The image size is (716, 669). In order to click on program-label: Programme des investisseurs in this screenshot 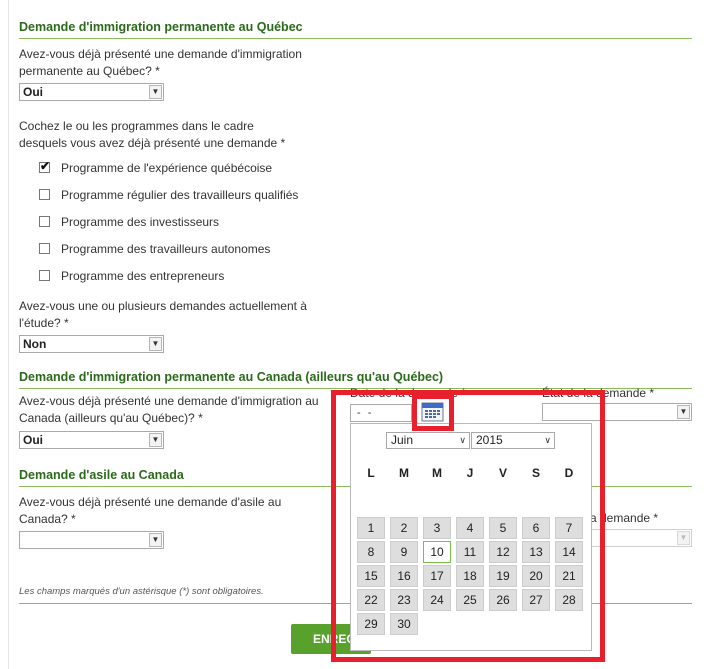, I will do `click(140, 222)`.